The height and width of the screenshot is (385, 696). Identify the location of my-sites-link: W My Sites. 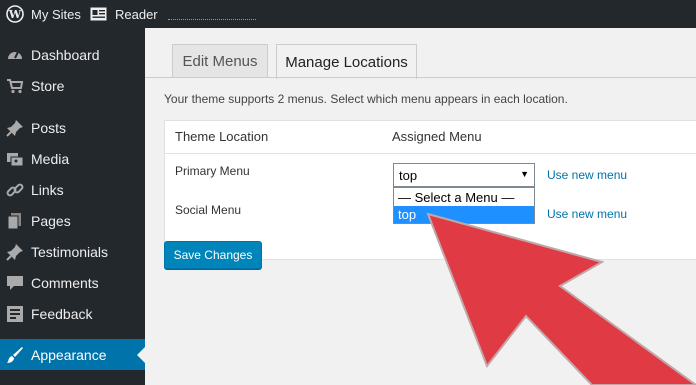
(43, 14).